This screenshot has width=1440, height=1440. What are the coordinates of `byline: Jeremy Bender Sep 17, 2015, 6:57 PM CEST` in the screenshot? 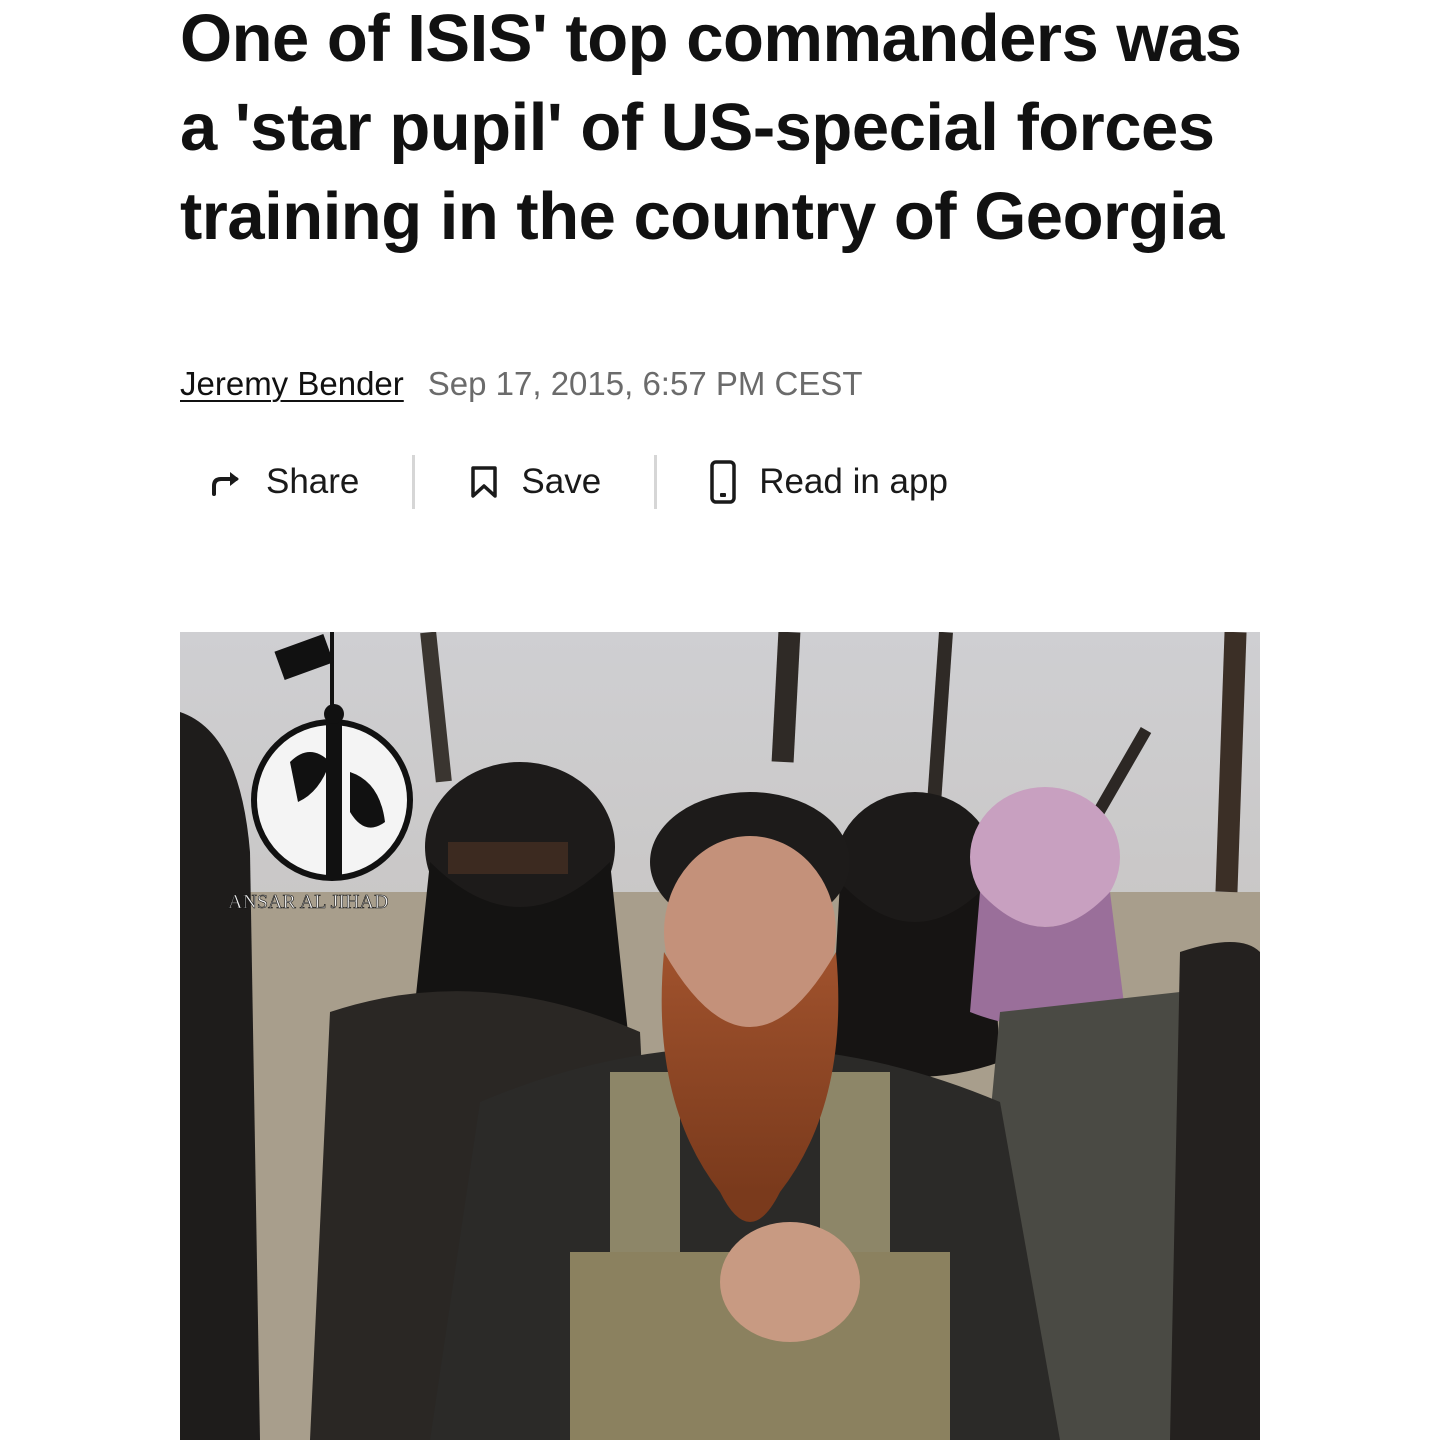 It's located at (521, 384).